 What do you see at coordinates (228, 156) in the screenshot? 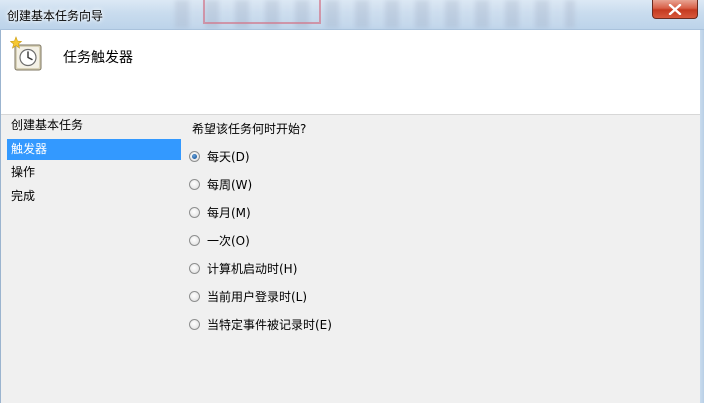
I see `option-daily-label: 每天(D)` at bounding box center [228, 156].